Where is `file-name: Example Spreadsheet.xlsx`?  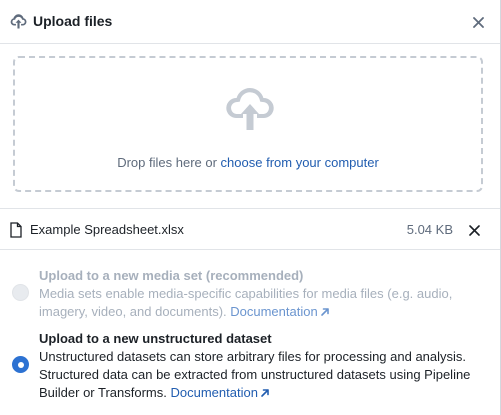
file-name: Example Spreadsheet.xlsx is located at coordinates (107, 229).